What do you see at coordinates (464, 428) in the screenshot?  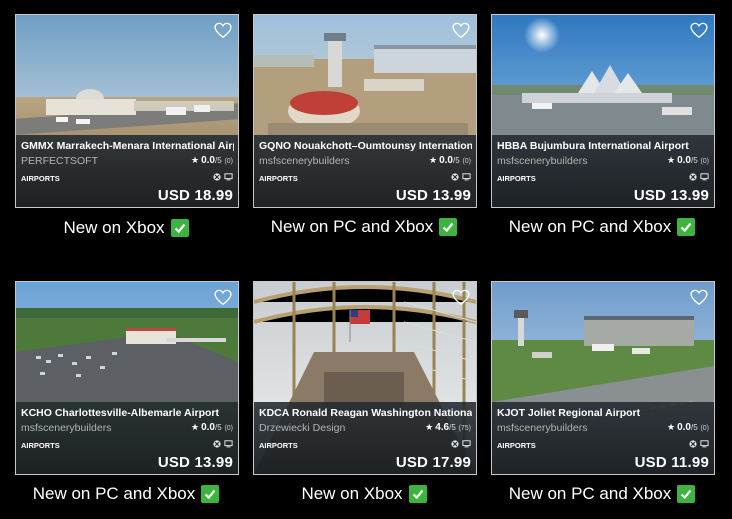 I see `rating-count: (75)` at bounding box center [464, 428].